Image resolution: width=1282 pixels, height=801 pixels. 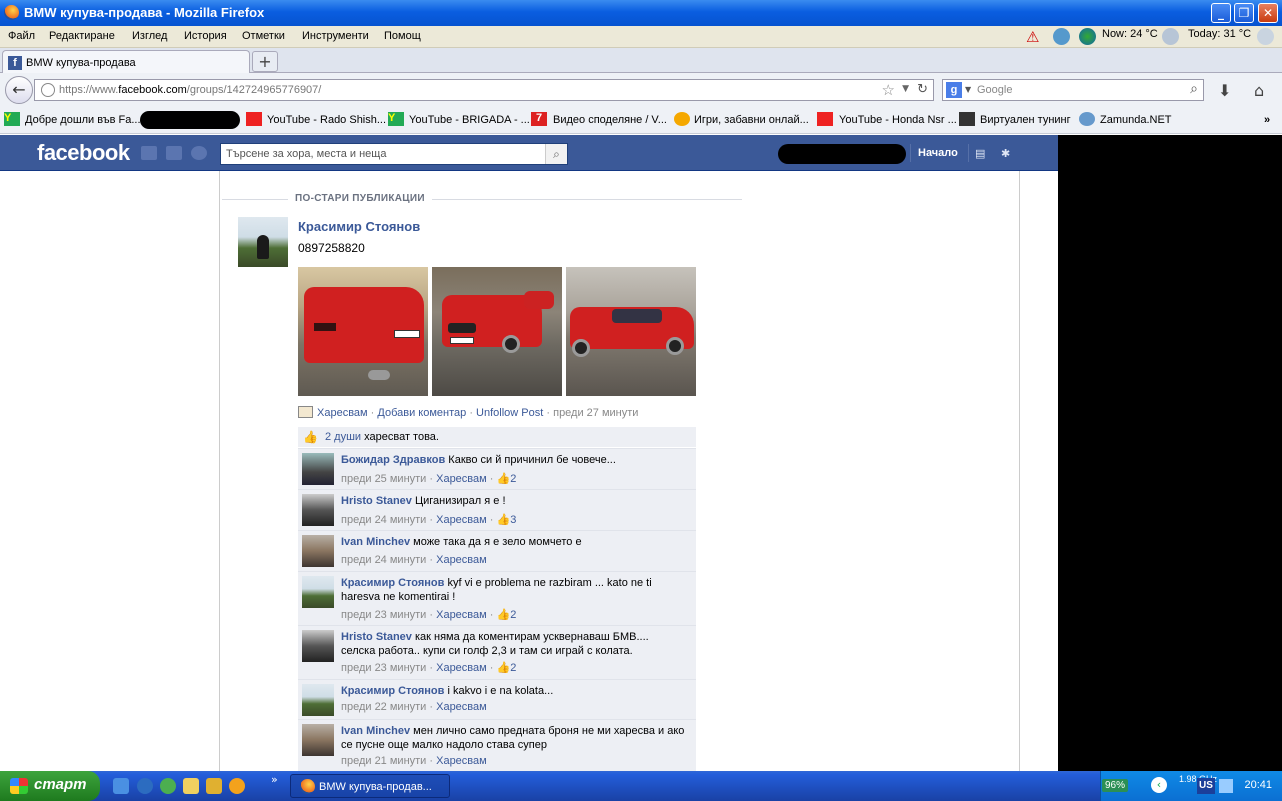 What do you see at coordinates (393, 460) in the screenshot?
I see `comment-author: Божидар Здравков` at bounding box center [393, 460].